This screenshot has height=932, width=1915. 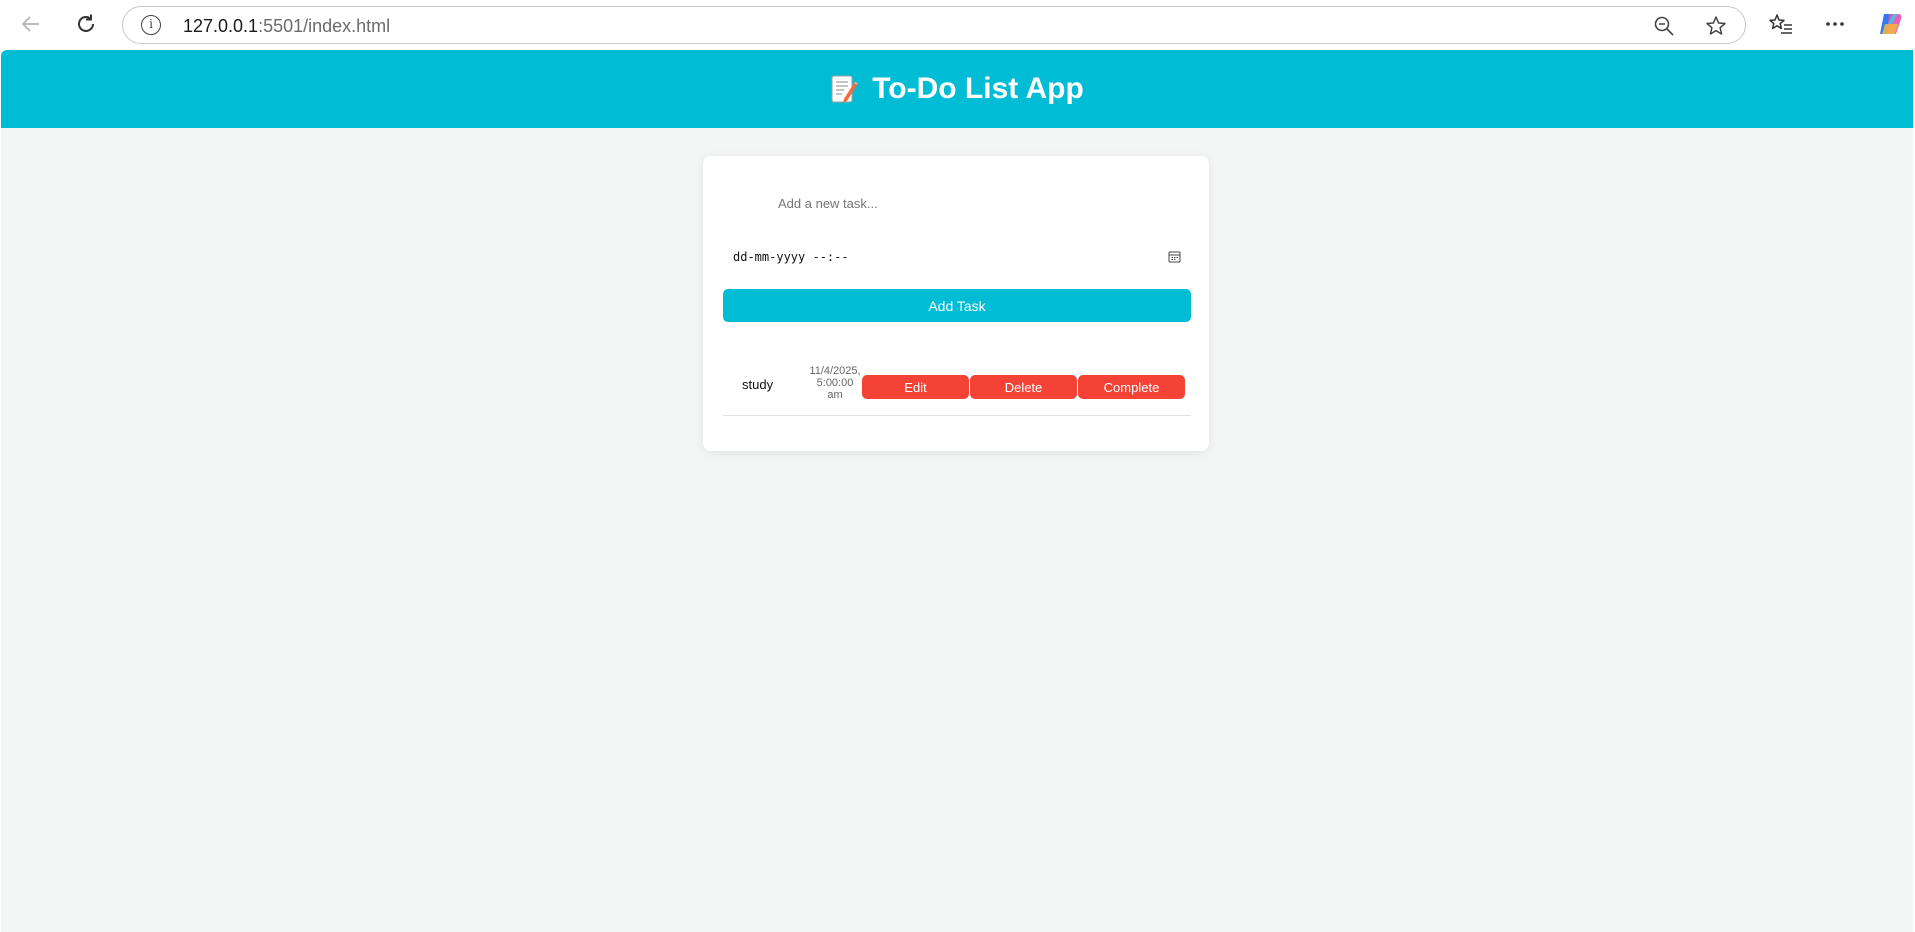 What do you see at coordinates (1131, 387) in the screenshot?
I see `complete-button: Complete` at bounding box center [1131, 387].